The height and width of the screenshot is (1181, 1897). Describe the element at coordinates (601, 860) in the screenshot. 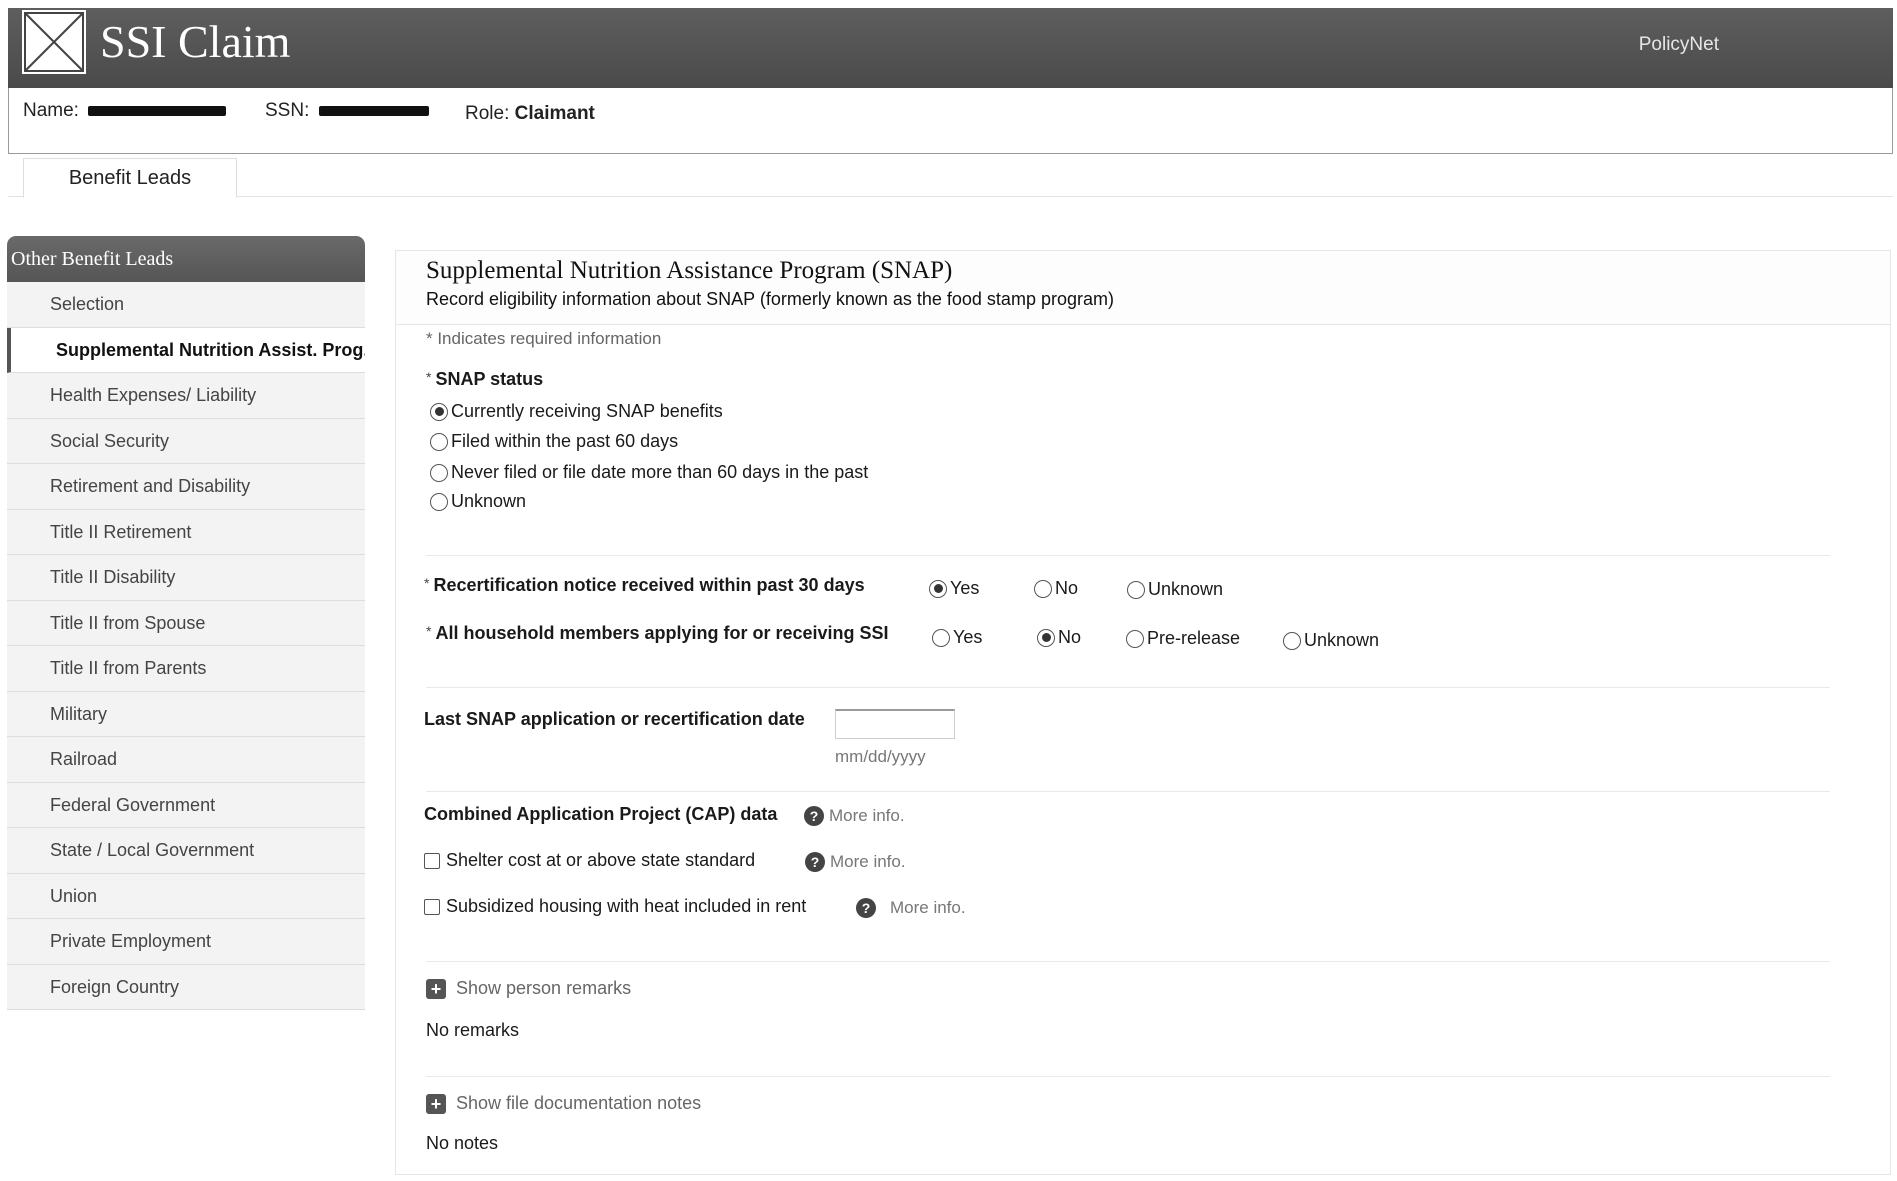

I see `shelter-cost-label: Shelter cost at or above state standard` at that location.